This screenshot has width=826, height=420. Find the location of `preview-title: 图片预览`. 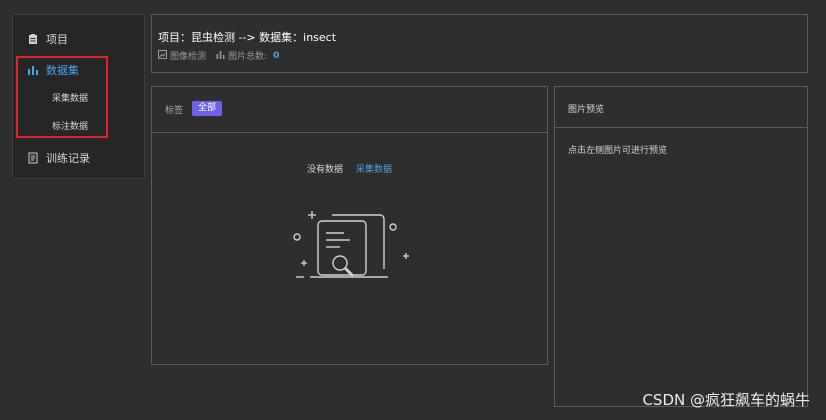

preview-title: 图片预览 is located at coordinates (586, 110).